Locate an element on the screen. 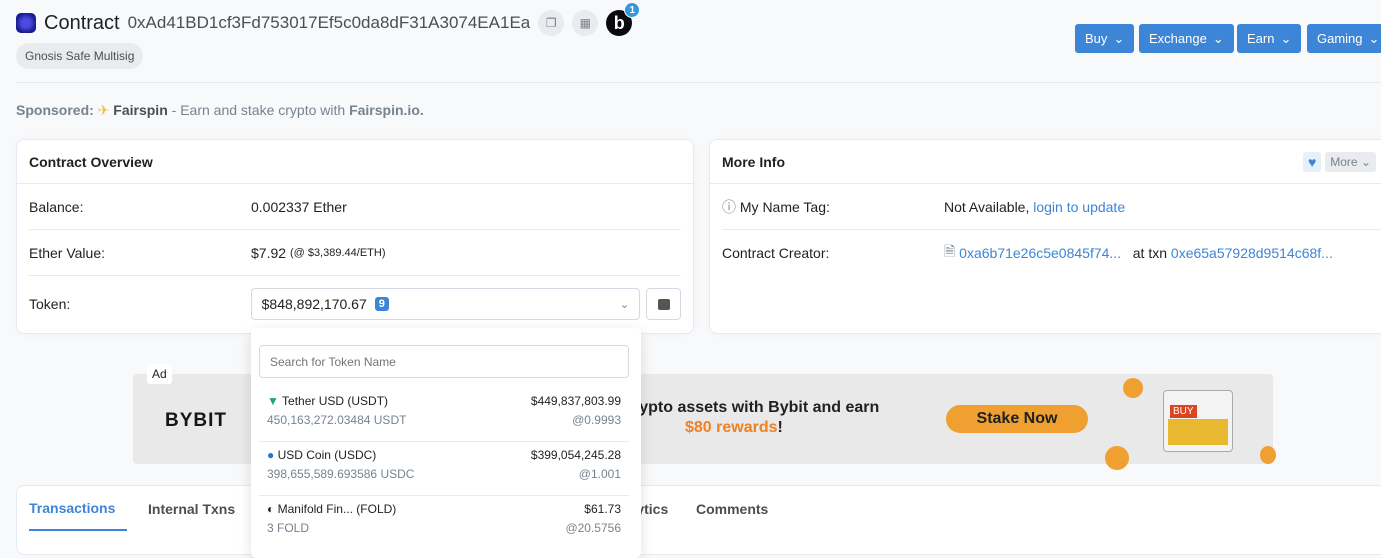 This screenshot has width=1381, height=558. token-holdings-select: $848,892,170.67 9 ⌄ is located at coordinates (445, 304).